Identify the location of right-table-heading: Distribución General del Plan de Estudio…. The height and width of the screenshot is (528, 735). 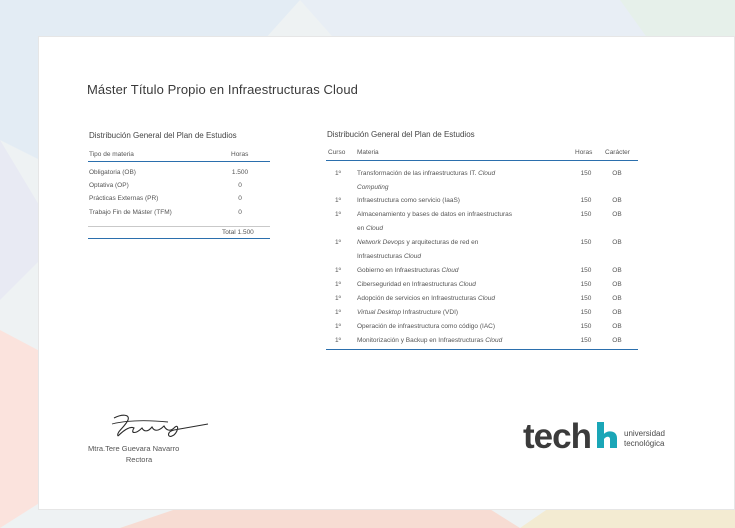
(401, 134).